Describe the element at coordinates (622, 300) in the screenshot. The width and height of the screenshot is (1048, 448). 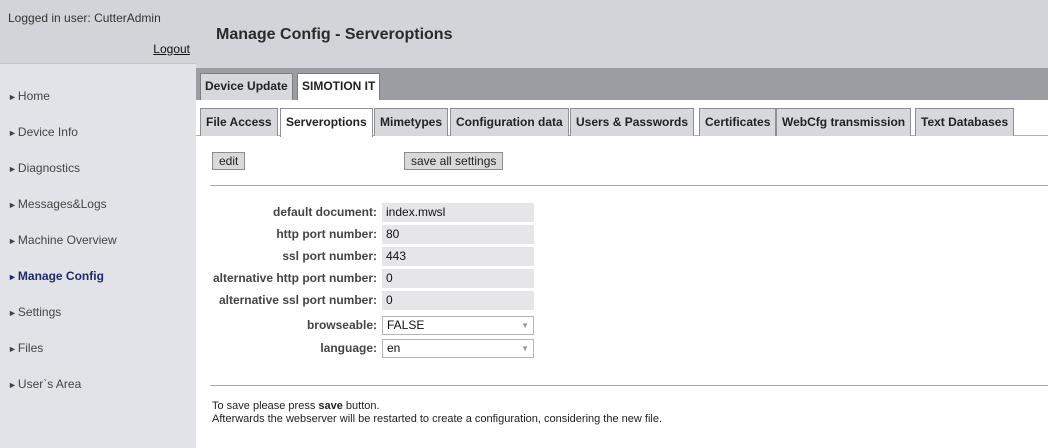
I see `form-row-alt-ssl-port: alternative ssl port number: 0` at that location.